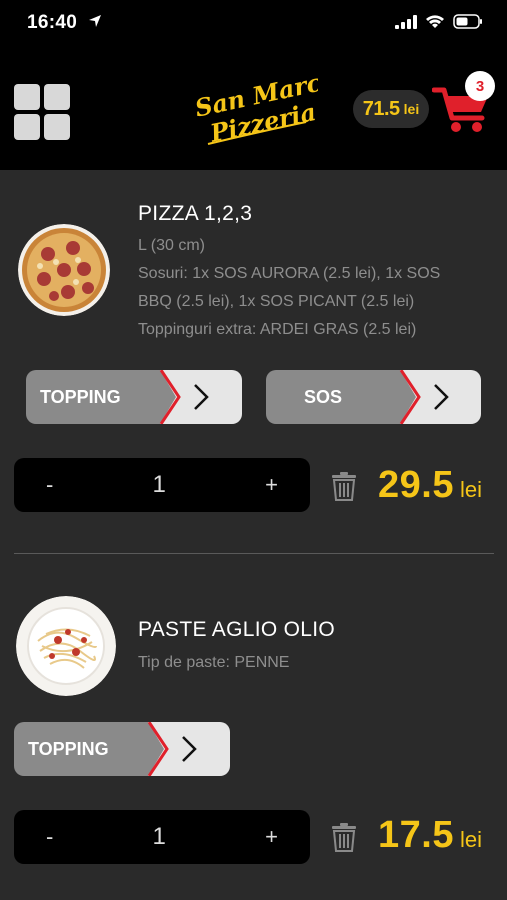 The width and height of the screenshot is (507, 900). I want to click on san-marco-pizzeria-logo: San Marco Pizzeria, so click(255, 107).